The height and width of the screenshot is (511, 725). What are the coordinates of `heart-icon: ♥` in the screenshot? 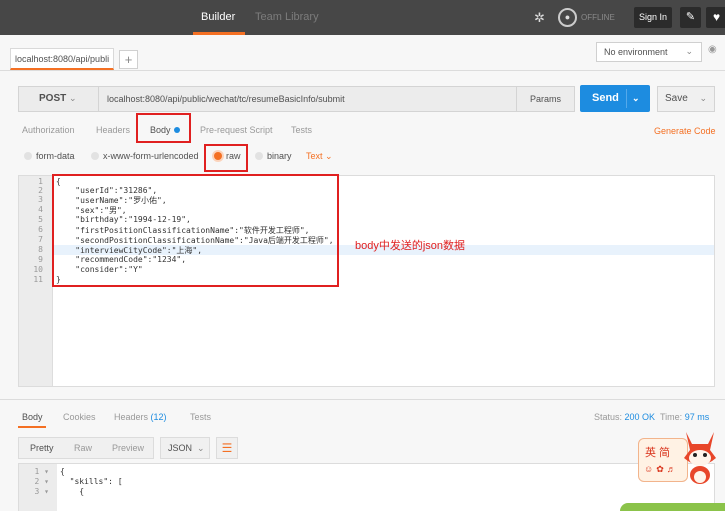 It's located at (715, 17).